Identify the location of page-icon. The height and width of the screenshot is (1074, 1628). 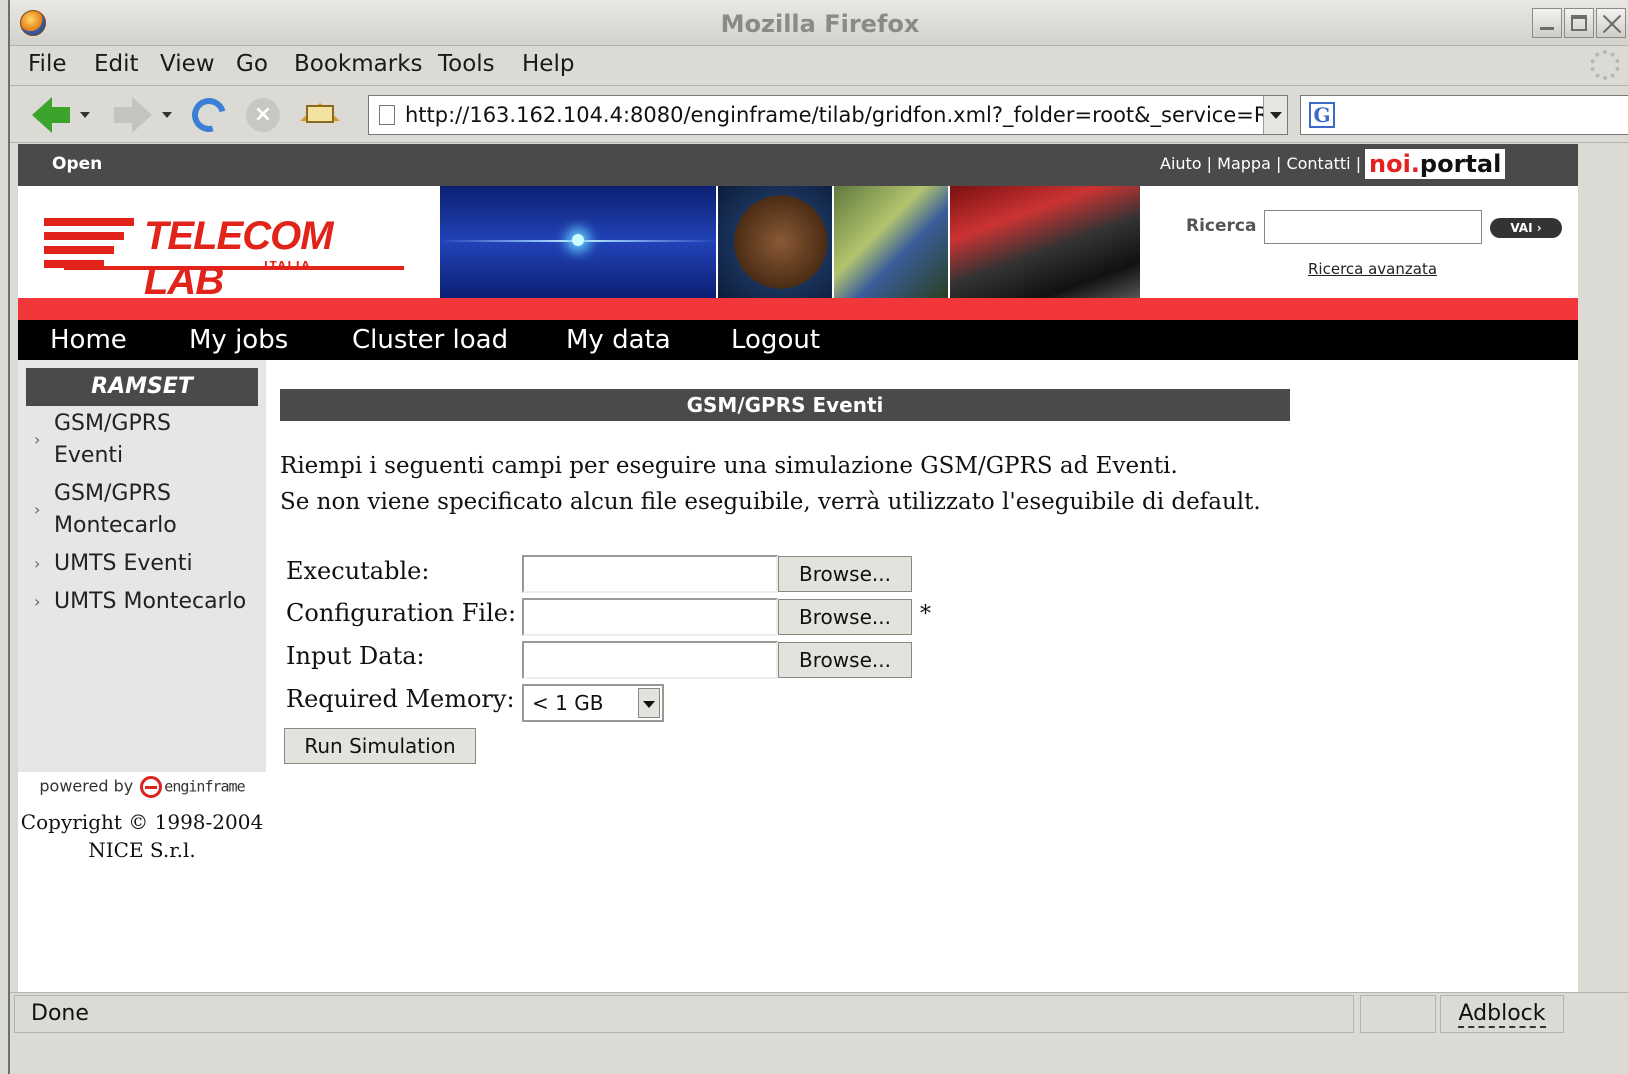
(387, 115).